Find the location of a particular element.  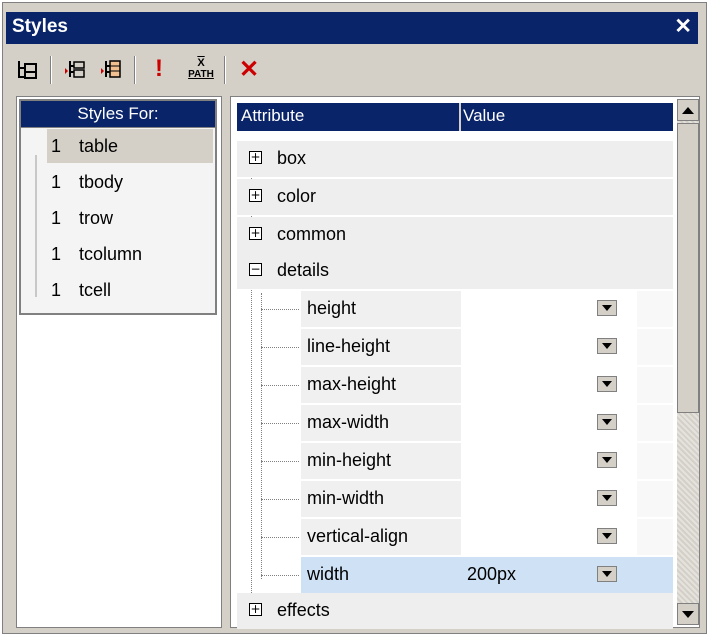

xpath-icon: X PATH is located at coordinates (201, 69).